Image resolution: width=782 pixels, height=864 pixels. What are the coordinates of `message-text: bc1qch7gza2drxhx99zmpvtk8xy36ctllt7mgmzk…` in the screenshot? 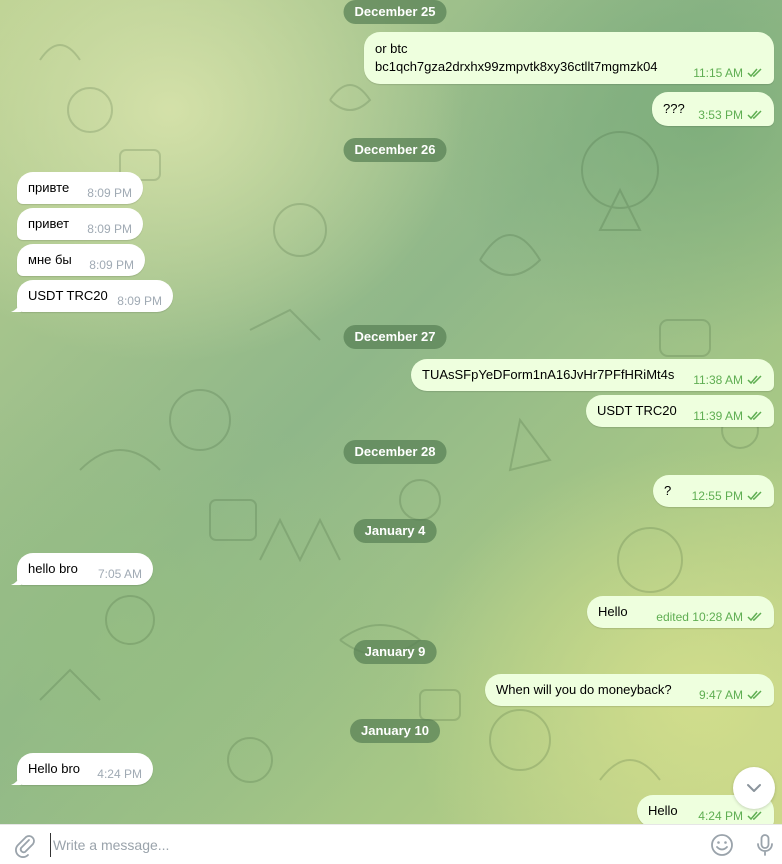 It's located at (516, 66).